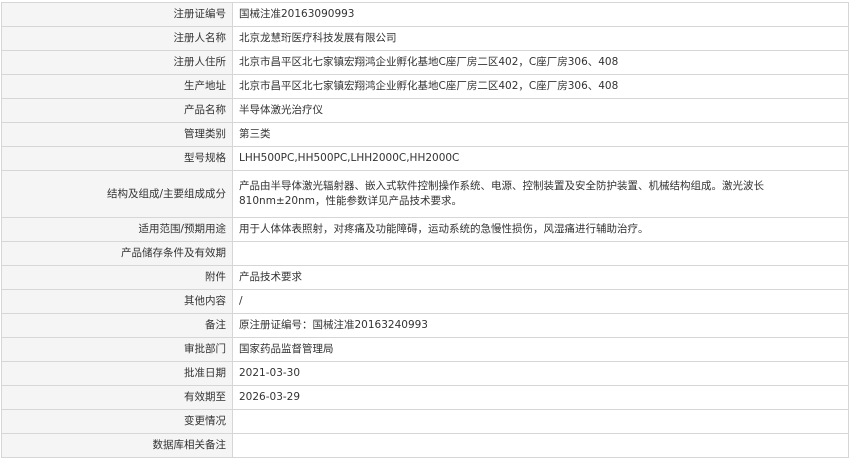  Describe the element at coordinates (540, 325) in the screenshot. I see `row-value: 原注册证编号：国械注准20163240993` at that location.